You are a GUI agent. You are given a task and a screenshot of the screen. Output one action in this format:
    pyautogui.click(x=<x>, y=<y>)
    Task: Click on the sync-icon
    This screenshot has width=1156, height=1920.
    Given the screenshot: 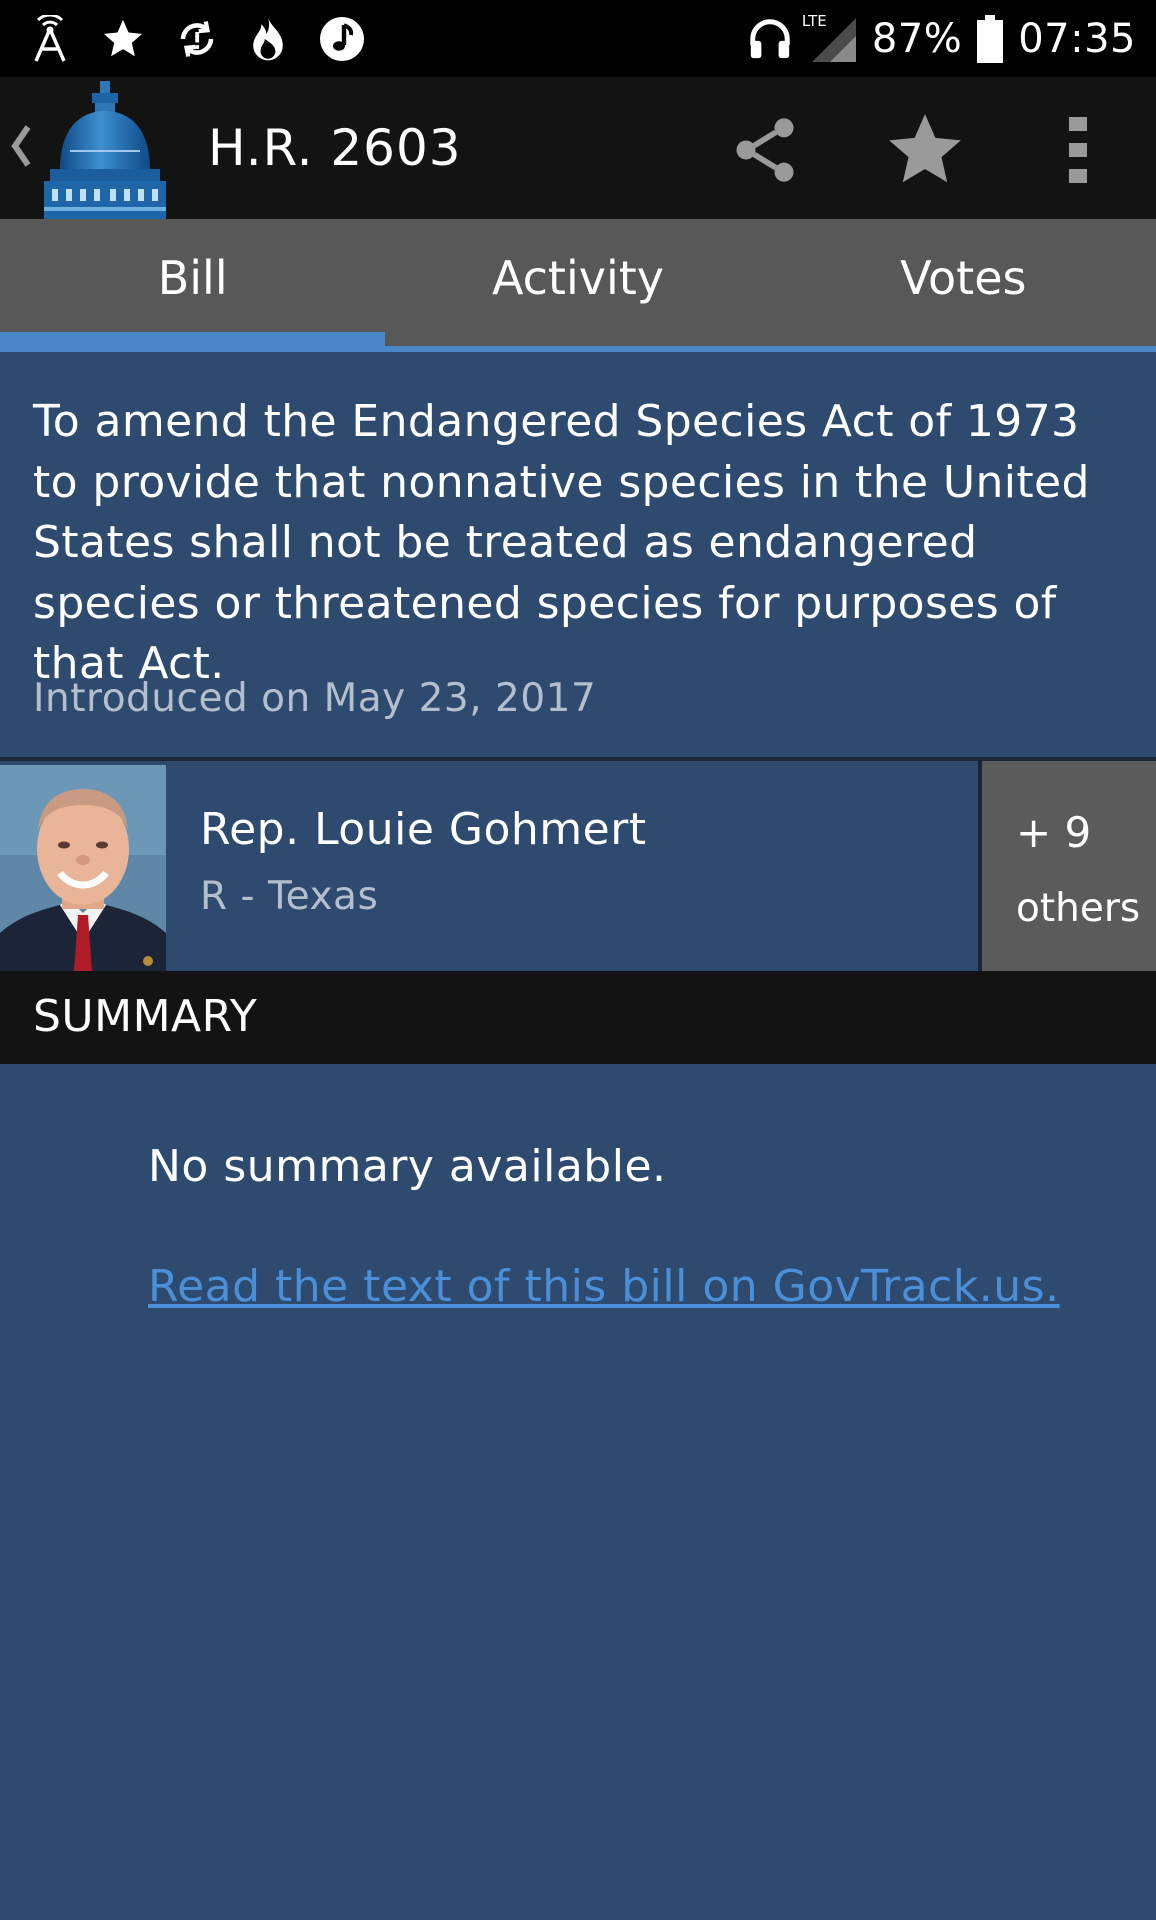 What is the action you would take?
    pyautogui.click(x=197, y=39)
    